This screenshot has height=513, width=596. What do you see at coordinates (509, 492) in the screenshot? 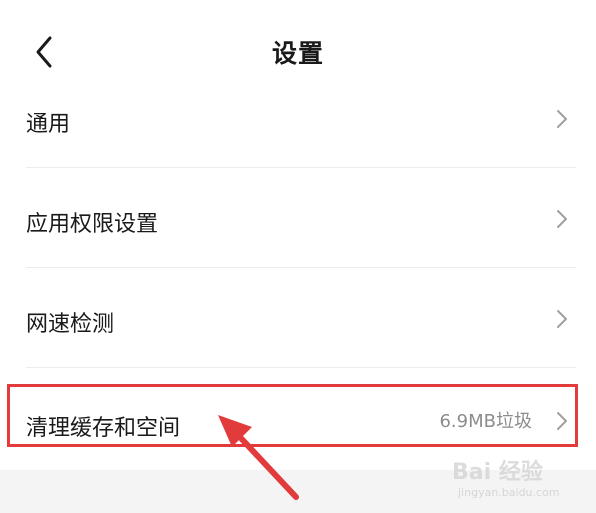
I see `watermark-url: jingyan.baidu.com` at bounding box center [509, 492].